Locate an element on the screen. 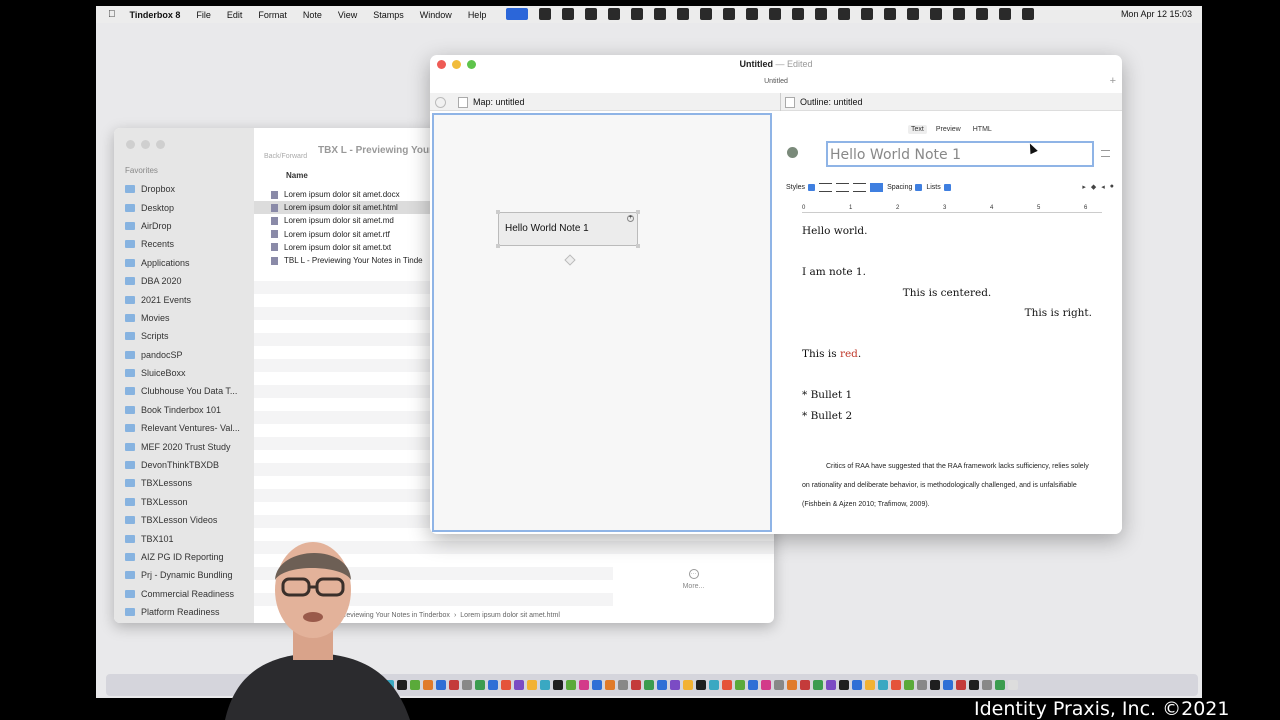 The image size is (1280, 720). align-center-button is located at coordinates (843, 187).